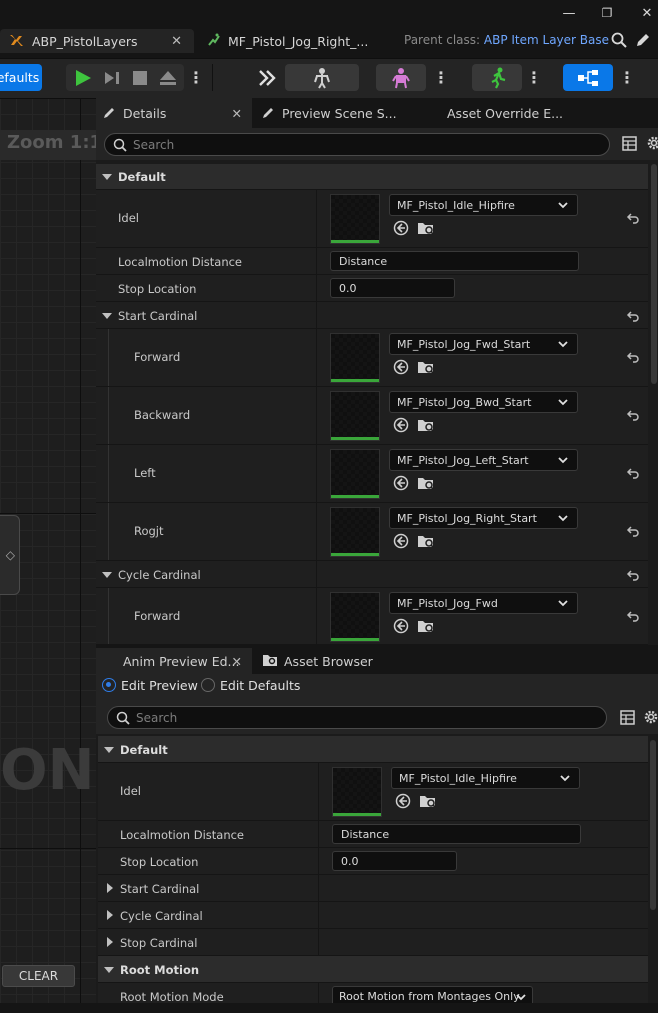 This screenshot has width=658, height=1013. Describe the element at coordinates (373, 969) in the screenshot. I see `category-root-motion: Root Motion` at that location.